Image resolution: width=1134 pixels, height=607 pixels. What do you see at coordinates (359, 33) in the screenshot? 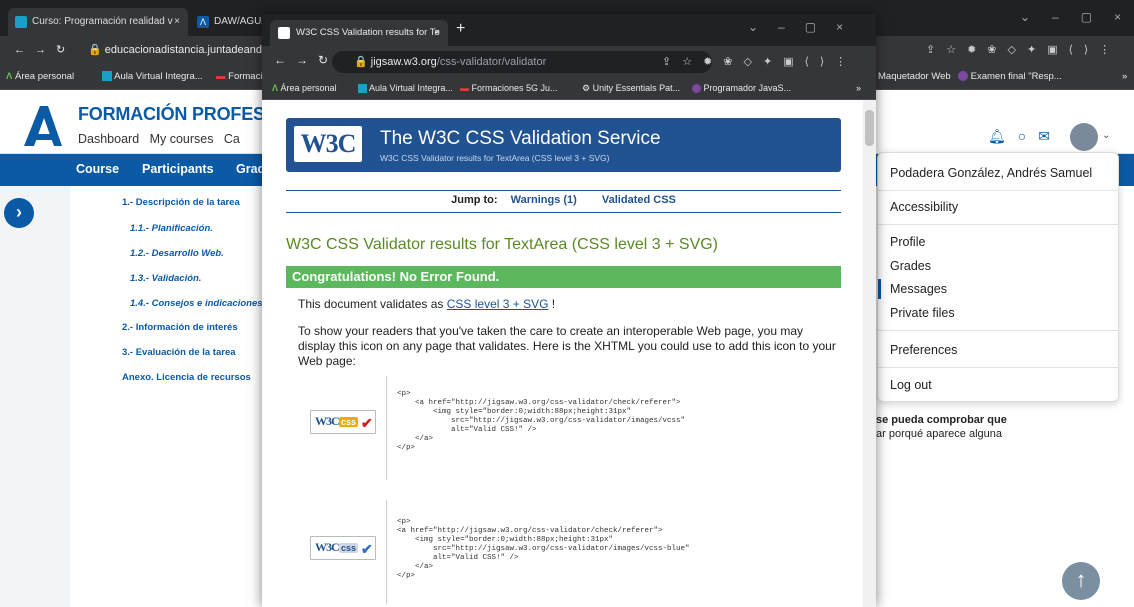
I see `front-tab-w3c: W3C CSS Validation results for Te ×` at bounding box center [359, 33].